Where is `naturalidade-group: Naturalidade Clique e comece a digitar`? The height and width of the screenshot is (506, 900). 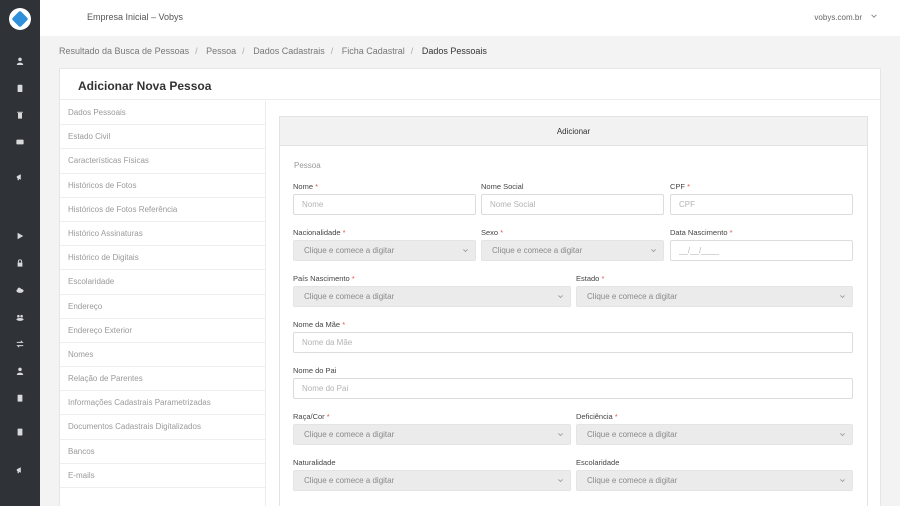
naturalidade-group: Naturalidade Clique e comece a digitar is located at coordinates (432, 474).